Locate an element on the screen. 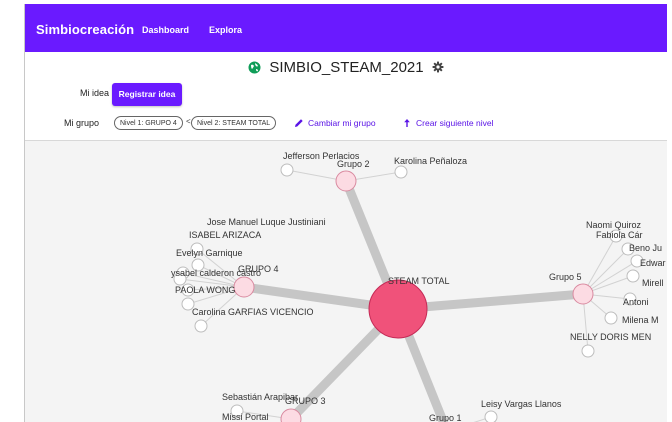  chip-level-2: Nivel 2: STEAM TOTAL is located at coordinates (234, 123).